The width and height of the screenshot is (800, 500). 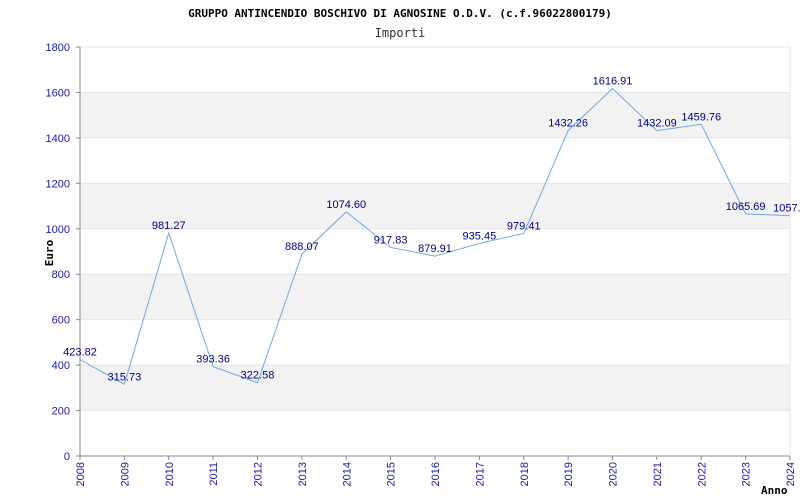 I want to click on data-label: 1065.69, so click(x=746, y=207).